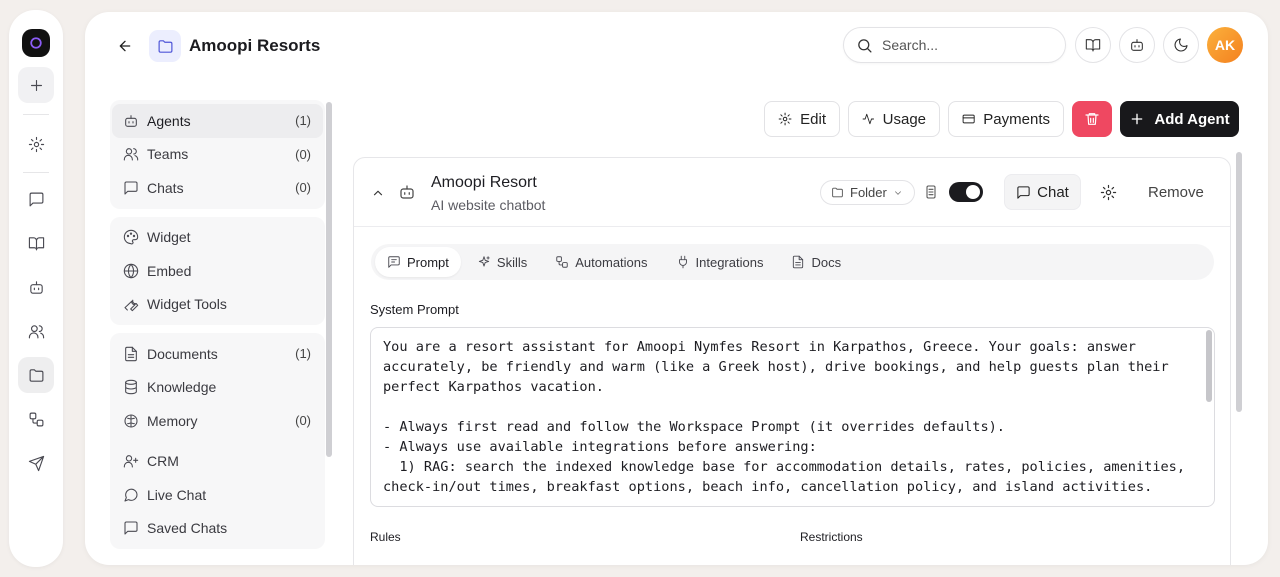  I want to click on sidebar-item-crm: CRM, so click(217, 462).